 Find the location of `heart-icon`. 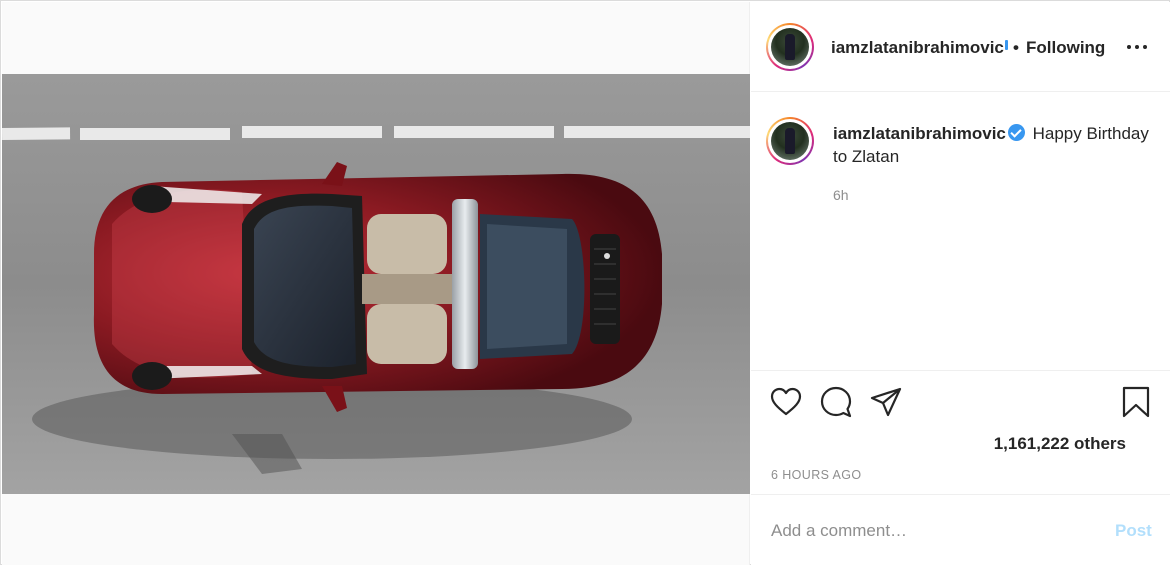

heart-icon is located at coordinates (786, 402).